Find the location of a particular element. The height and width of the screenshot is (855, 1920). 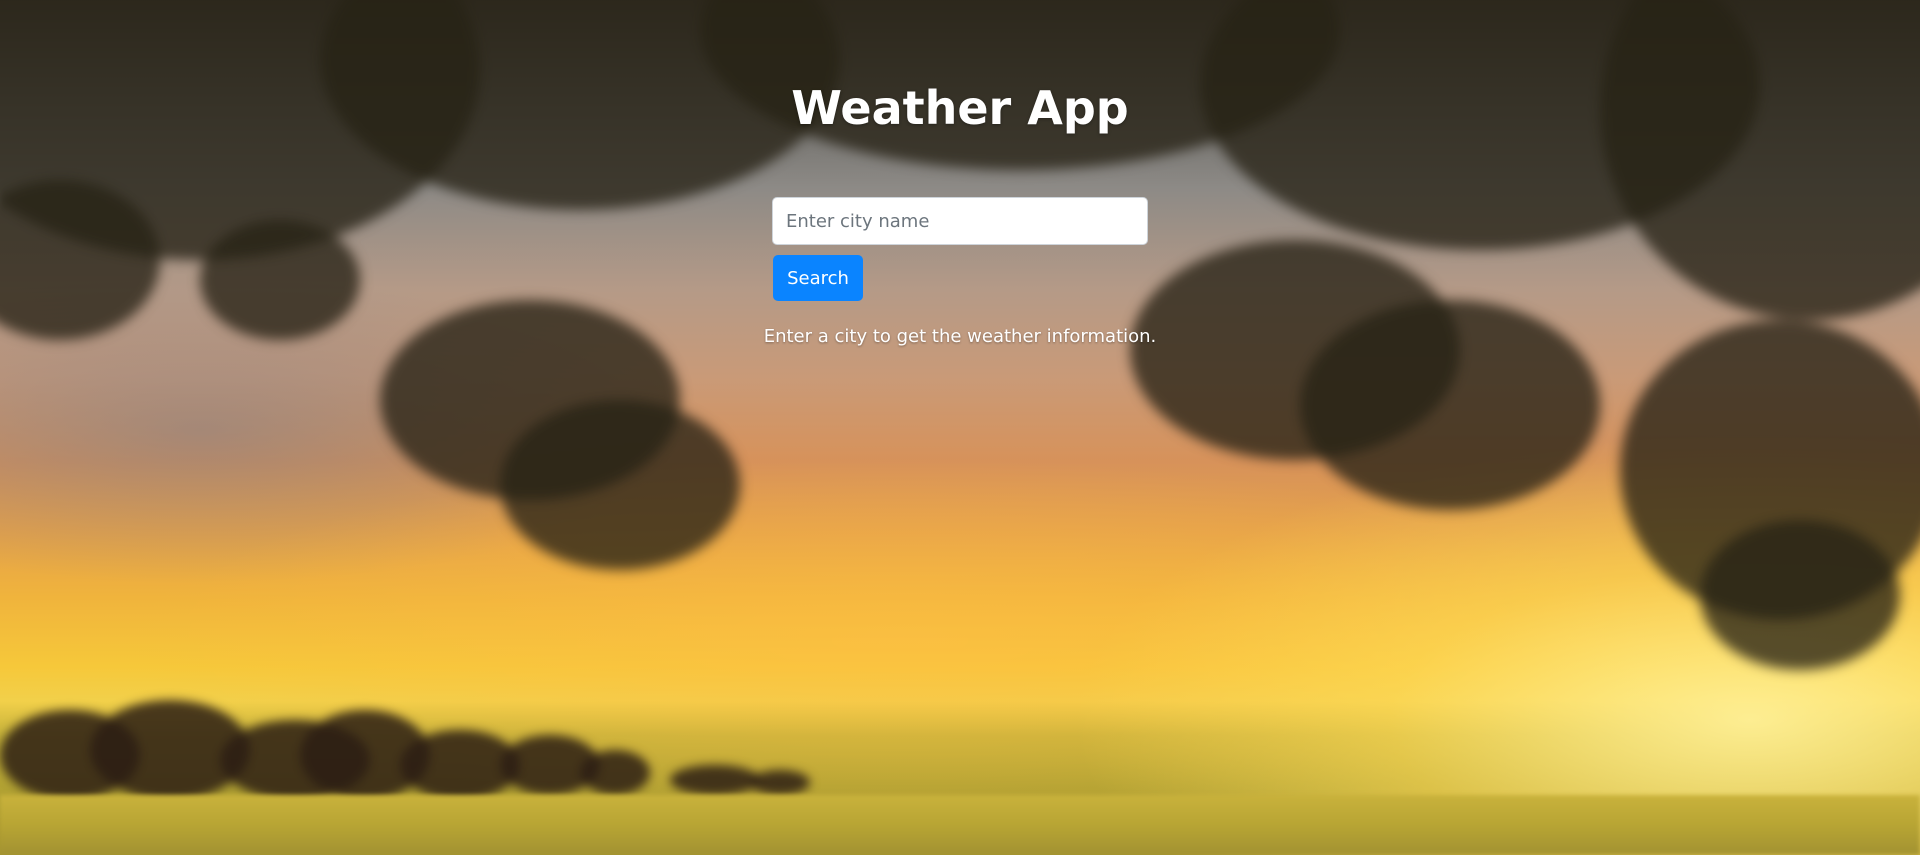

page-title: Weather App is located at coordinates (960, 108).